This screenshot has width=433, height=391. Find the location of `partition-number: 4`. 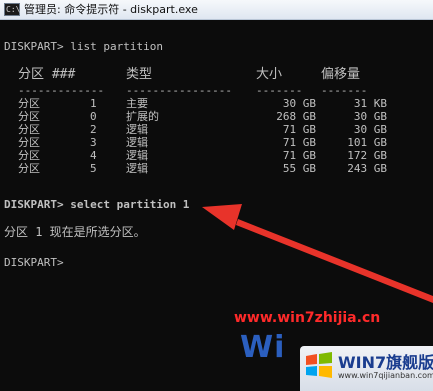

partition-number: 4 is located at coordinates (93, 155).